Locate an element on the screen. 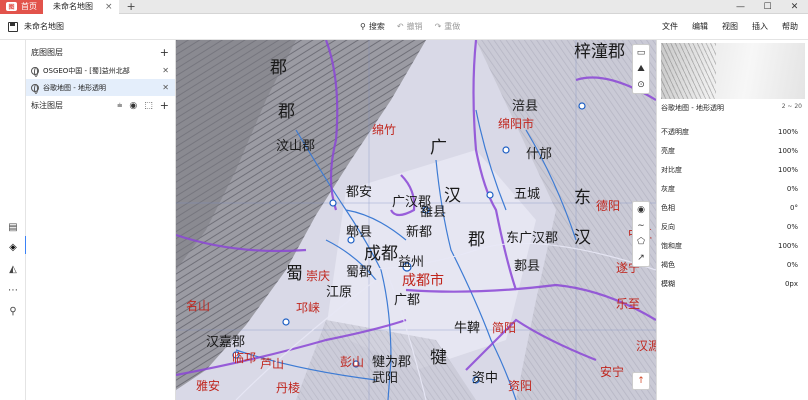 The width and height of the screenshot is (808, 400). menu-bar: 文件 编辑 视图 插入 帮助 is located at coordinates (730, 26).